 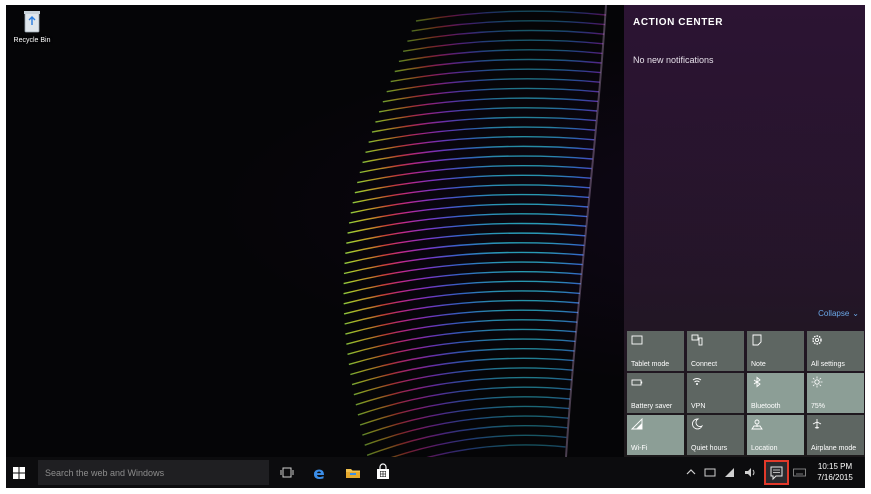 What do you see at coordinates (757, 424) in the screenshot?
I see `location-icon` at bounding box center [757, 424].